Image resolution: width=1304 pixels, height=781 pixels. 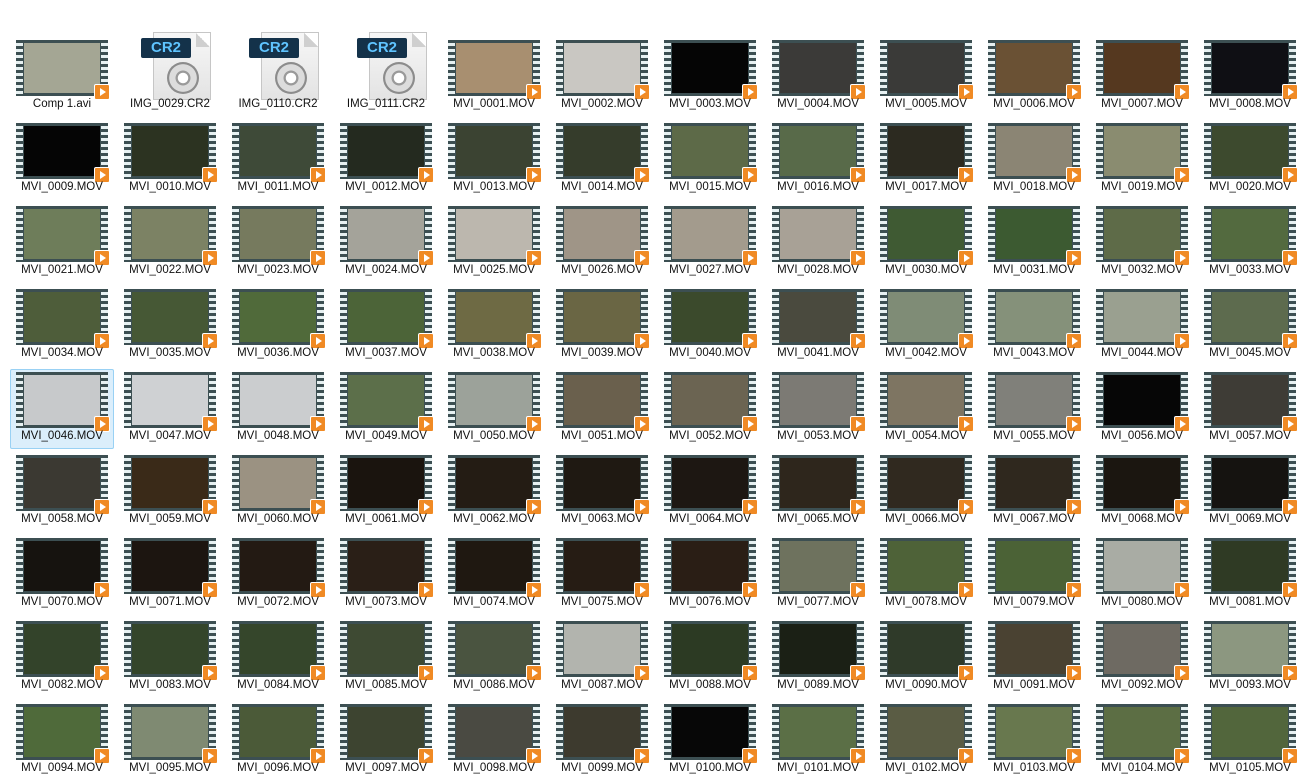 What do you see at coordinates (386, 74) in the screenshot?
I see `cr2-file-item: CR2 IMG_0111.CR2` at bounding box center [386, 74].